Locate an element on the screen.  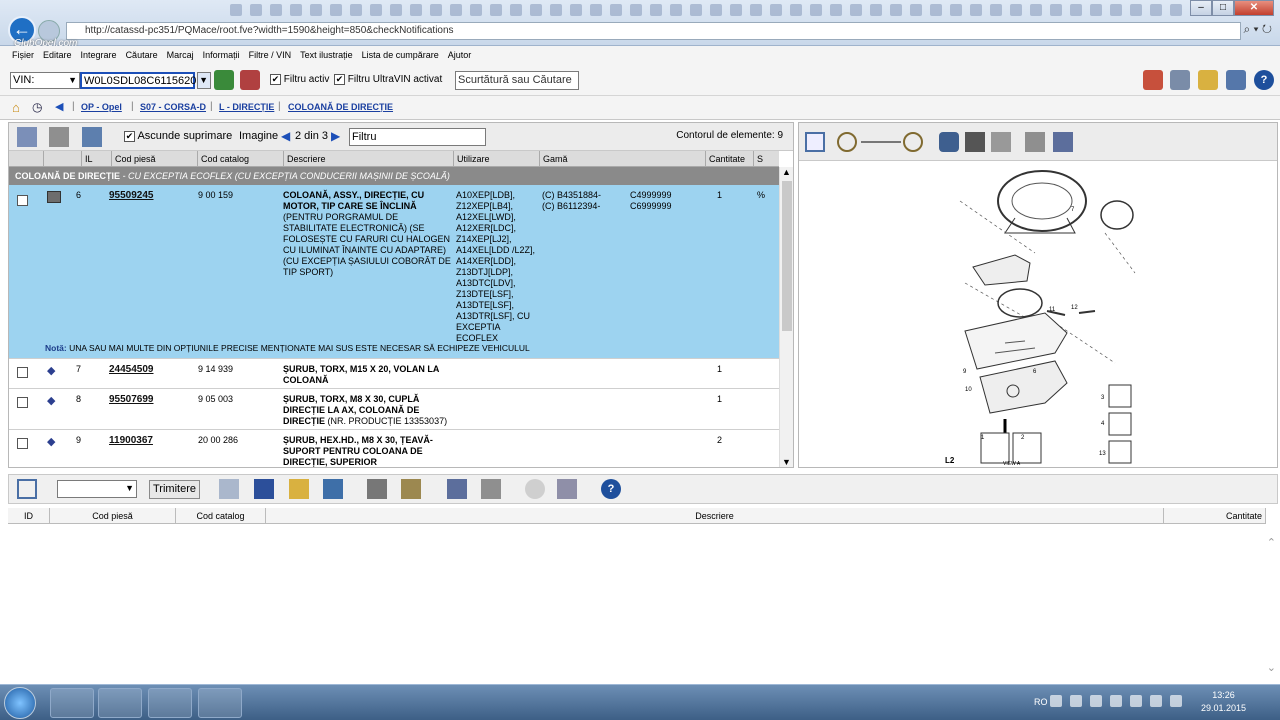
clock: 13:26 29.01.2015 is located at coordinates (1223, 702).